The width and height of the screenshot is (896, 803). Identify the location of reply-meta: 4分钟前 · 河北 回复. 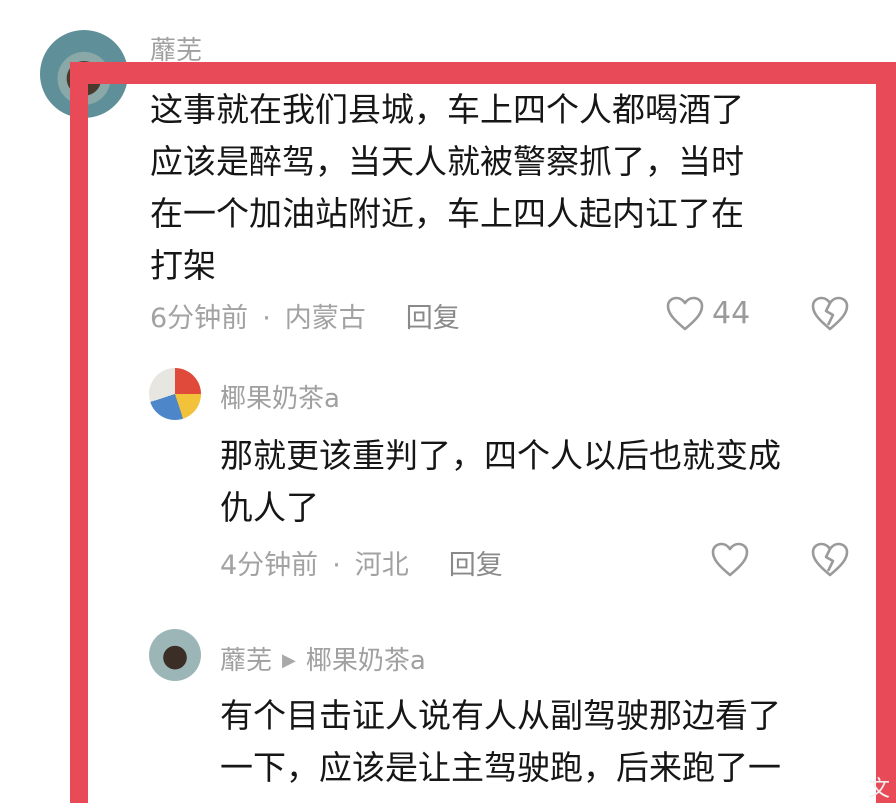
(361, 562).